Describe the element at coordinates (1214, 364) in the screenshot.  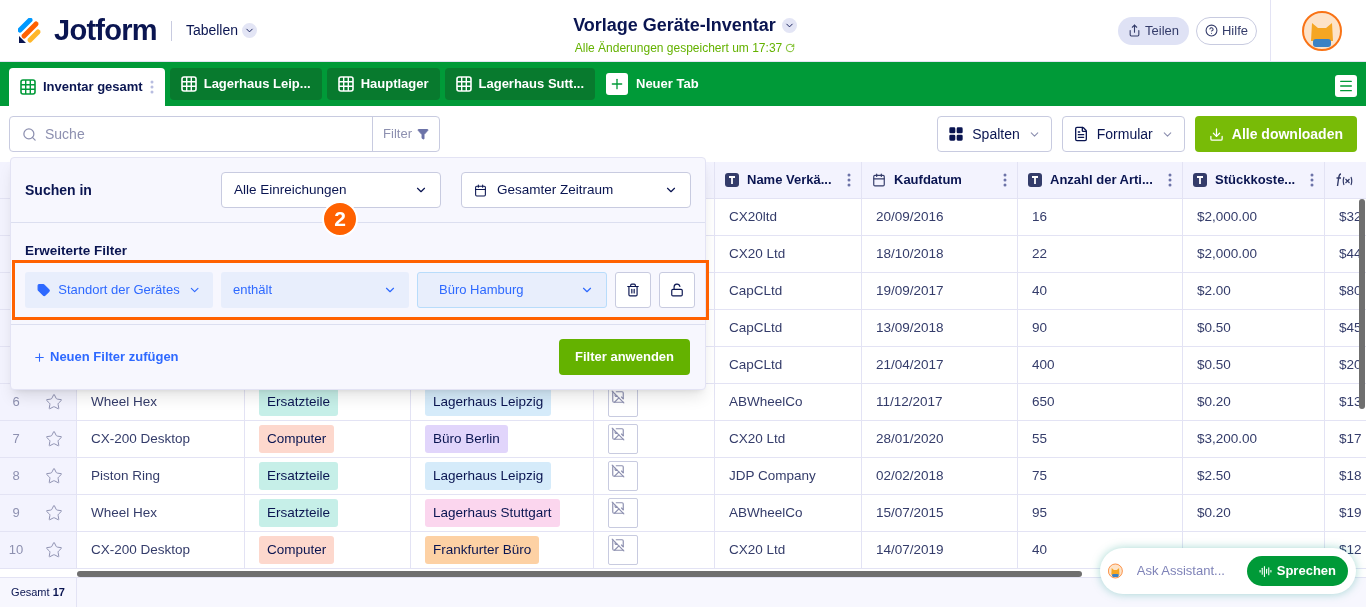
I see `unit-price: $0.50` at that location.